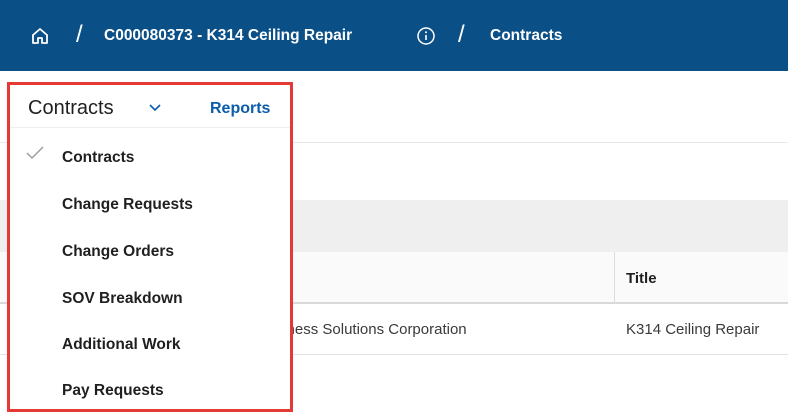 This screenshot has height=413, width=788. What do you see at coordinates (426, 36) in the screenshot?
I see `info-icon` at bounding box center [426, 36].